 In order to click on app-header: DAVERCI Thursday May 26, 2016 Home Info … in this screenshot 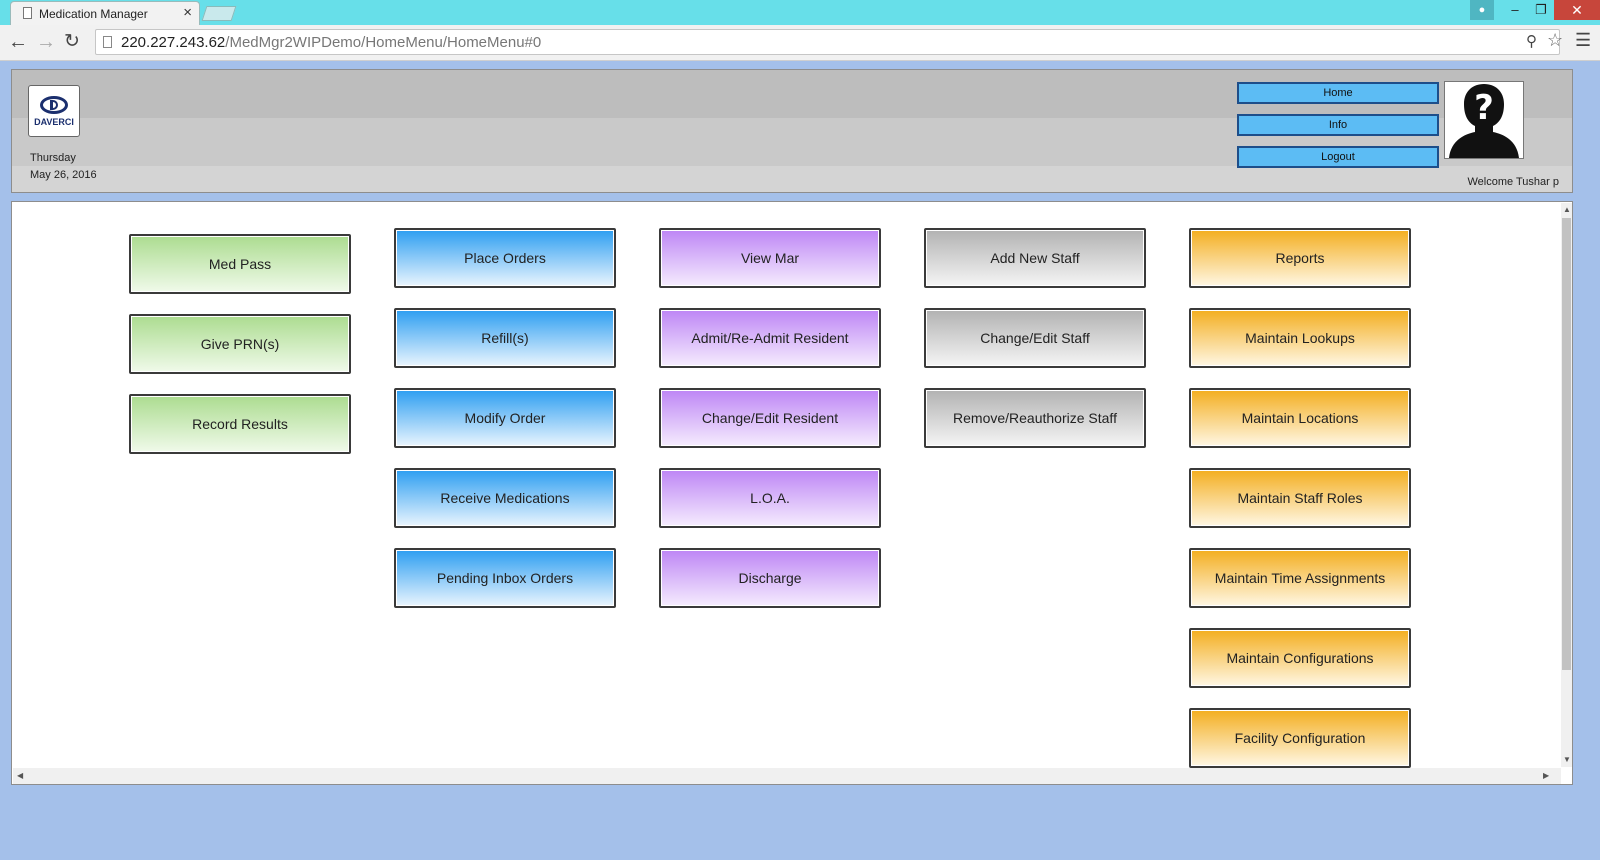, I will do `click(792, 131)`.